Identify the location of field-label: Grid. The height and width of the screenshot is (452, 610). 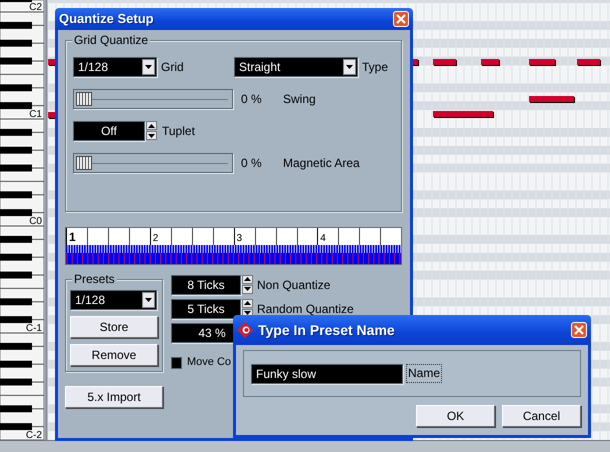
(172, 67).